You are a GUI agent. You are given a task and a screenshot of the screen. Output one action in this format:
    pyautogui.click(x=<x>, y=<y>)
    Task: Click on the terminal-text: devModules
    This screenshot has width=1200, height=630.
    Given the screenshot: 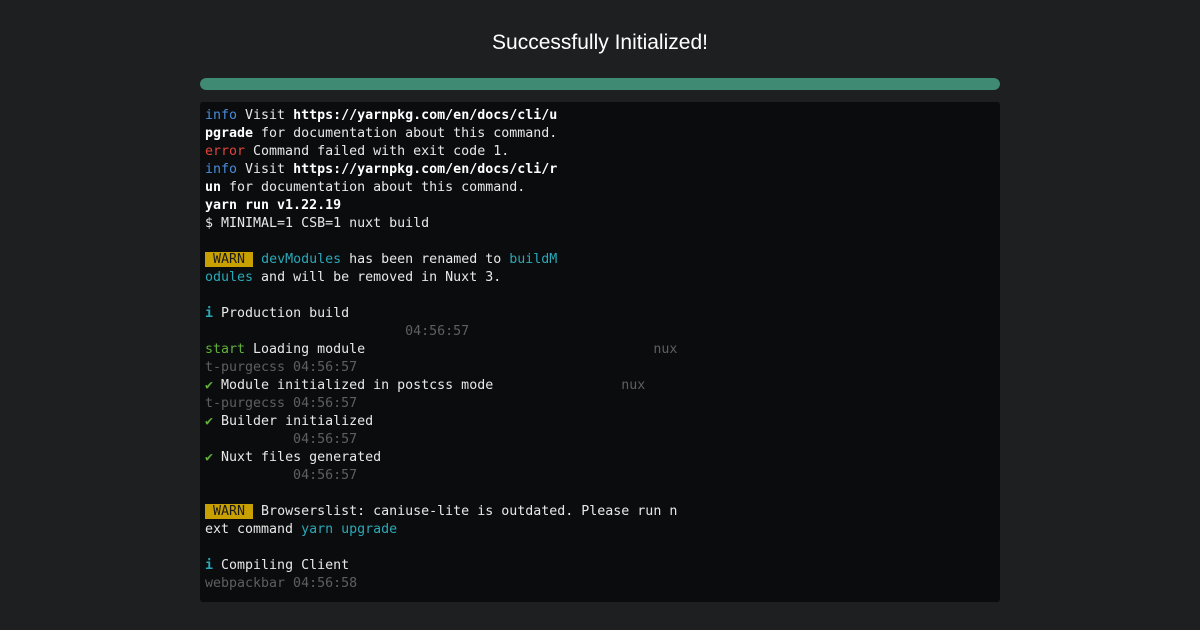 What is the action you would take?
    pyautogui.click(x=301, y=259)
    